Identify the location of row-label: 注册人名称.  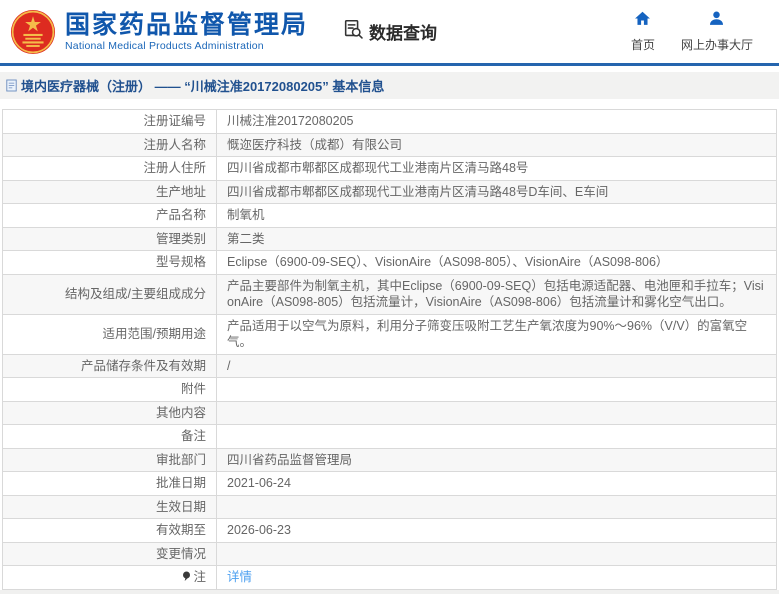
(109, 144).